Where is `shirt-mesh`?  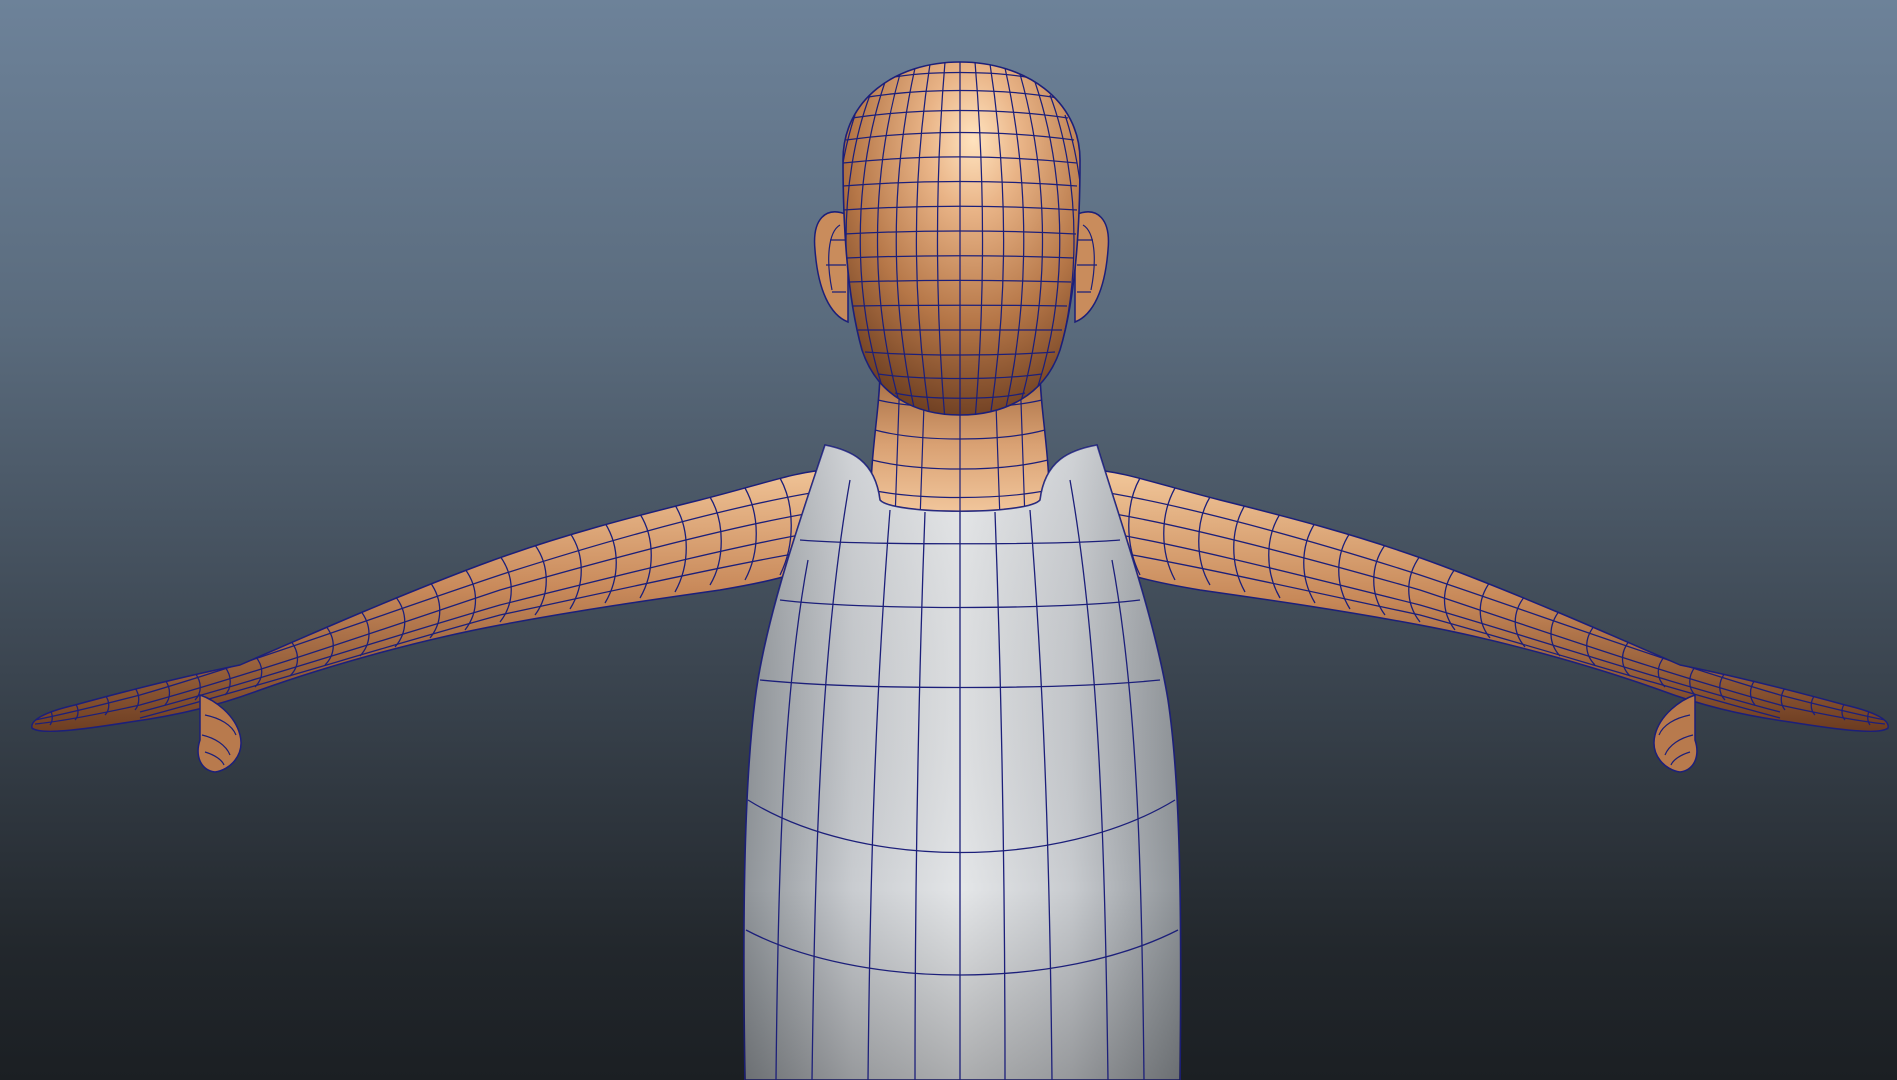
shirt-mesh is located at coordinates (962, 762).